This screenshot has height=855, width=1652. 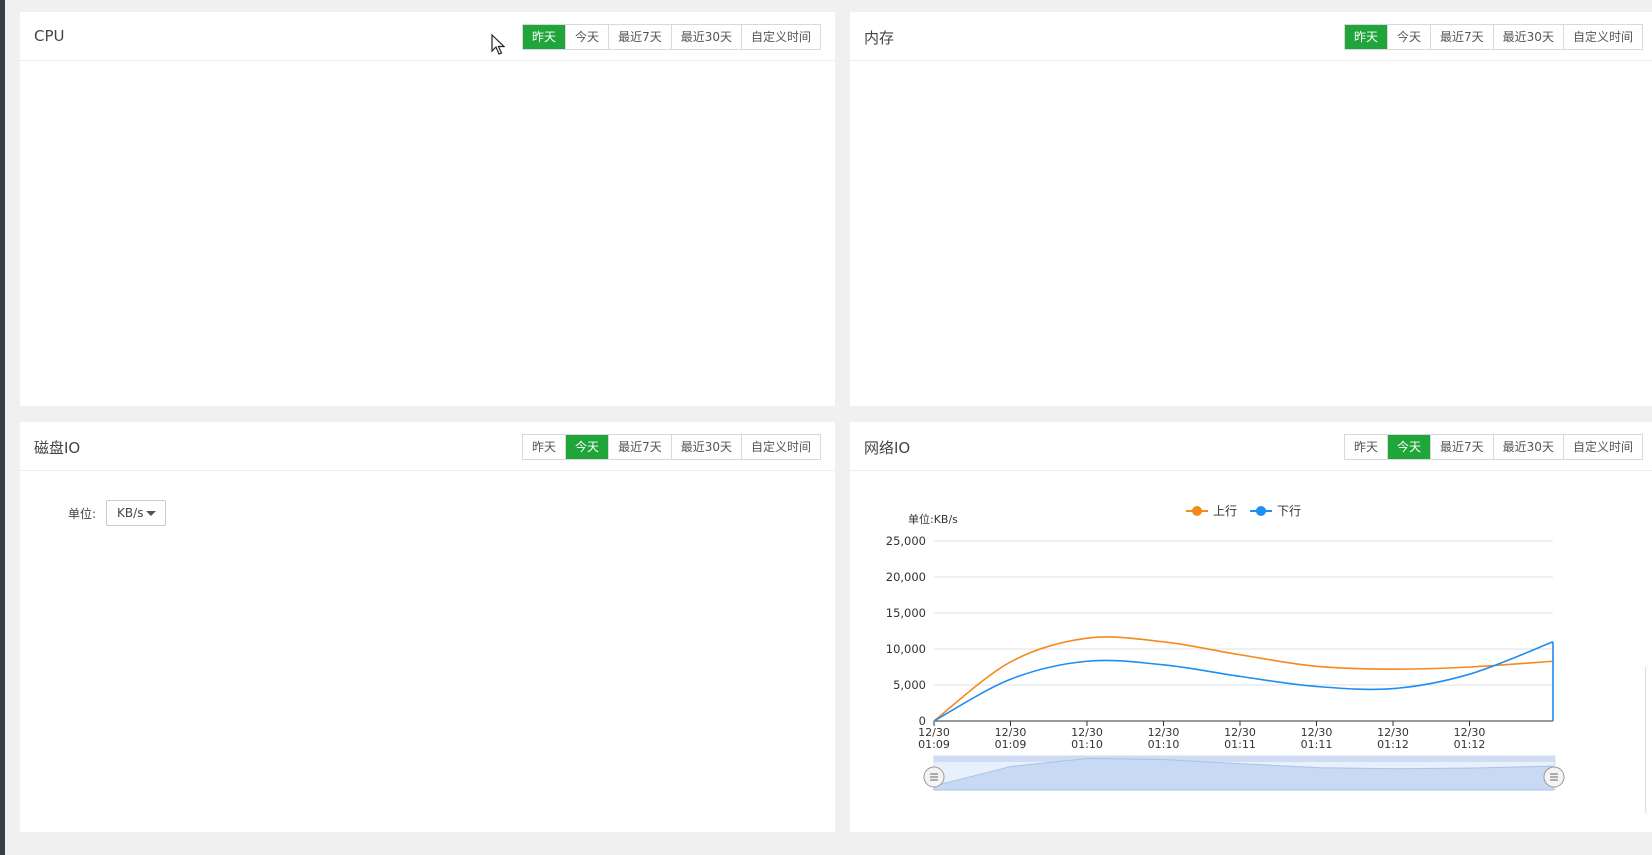 What do you see at coordinates (1461, 447) in the screenshot?
I see `network-last-7-days-button: 最近7天` at bounding box center [1461, 447].